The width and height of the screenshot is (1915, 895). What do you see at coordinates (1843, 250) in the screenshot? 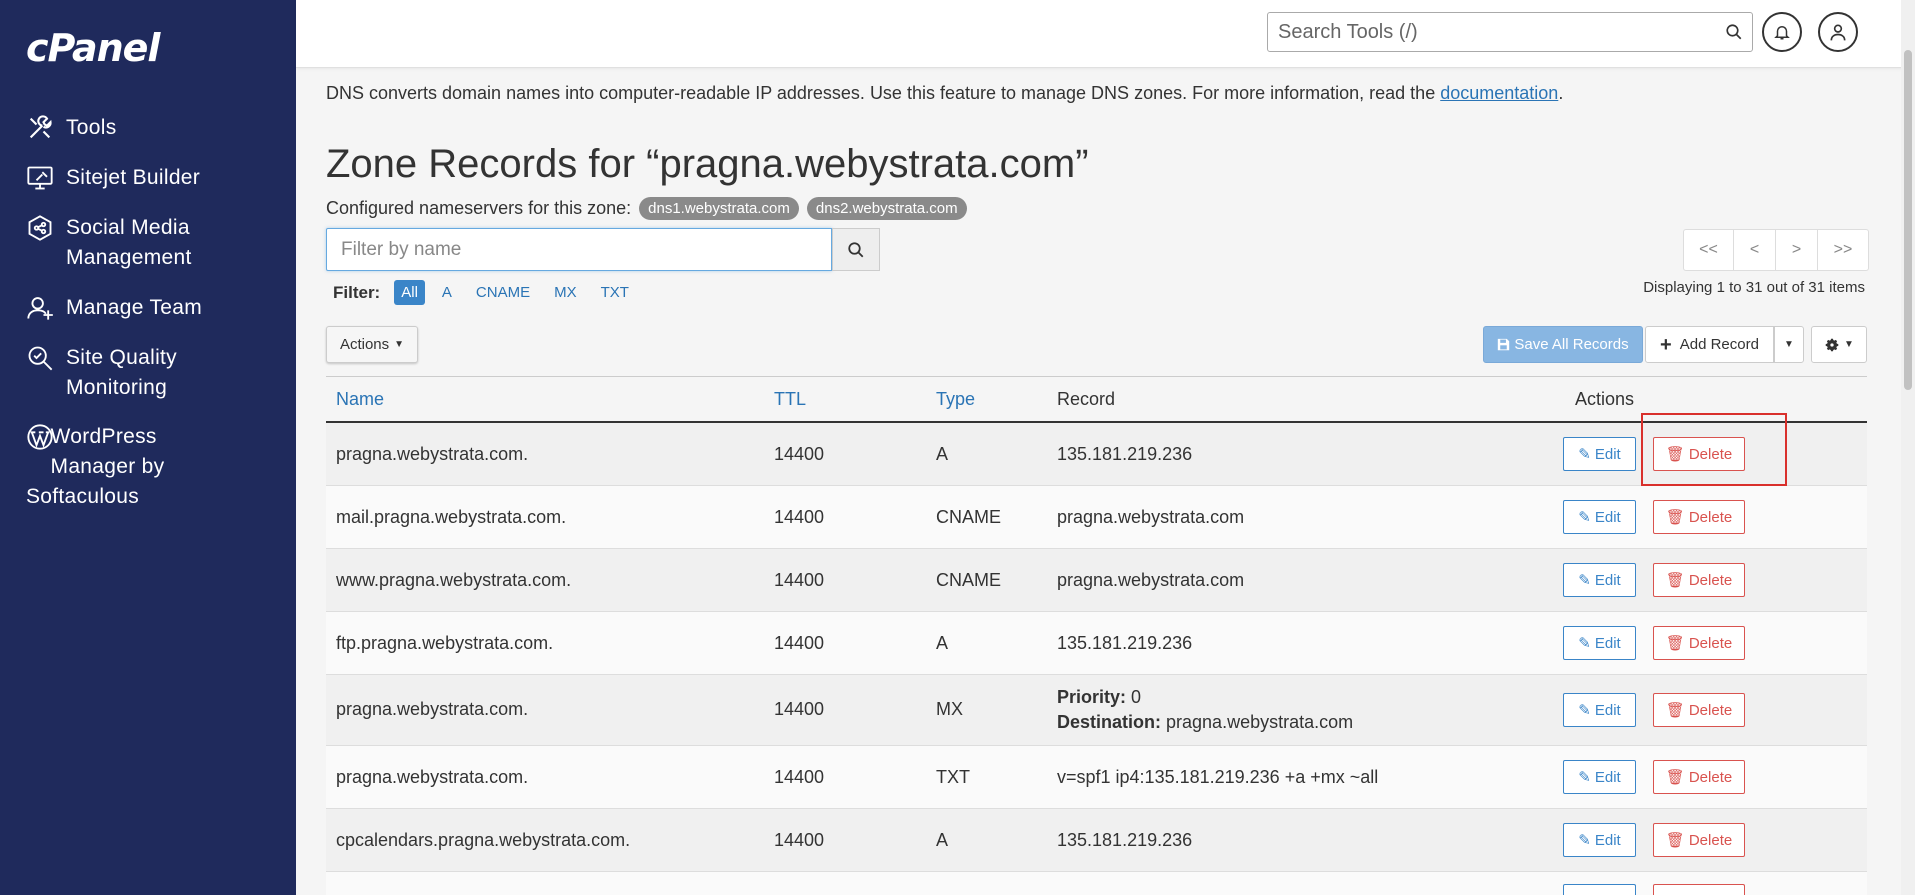
I see `last-page-button: >>` at bounding box center [1843, 250].